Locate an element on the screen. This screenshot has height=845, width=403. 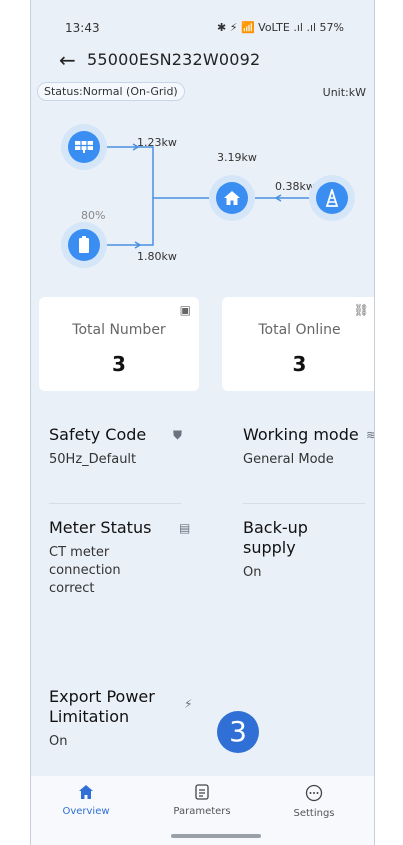
clock: 13:43 is located at coordinates (82, 28).